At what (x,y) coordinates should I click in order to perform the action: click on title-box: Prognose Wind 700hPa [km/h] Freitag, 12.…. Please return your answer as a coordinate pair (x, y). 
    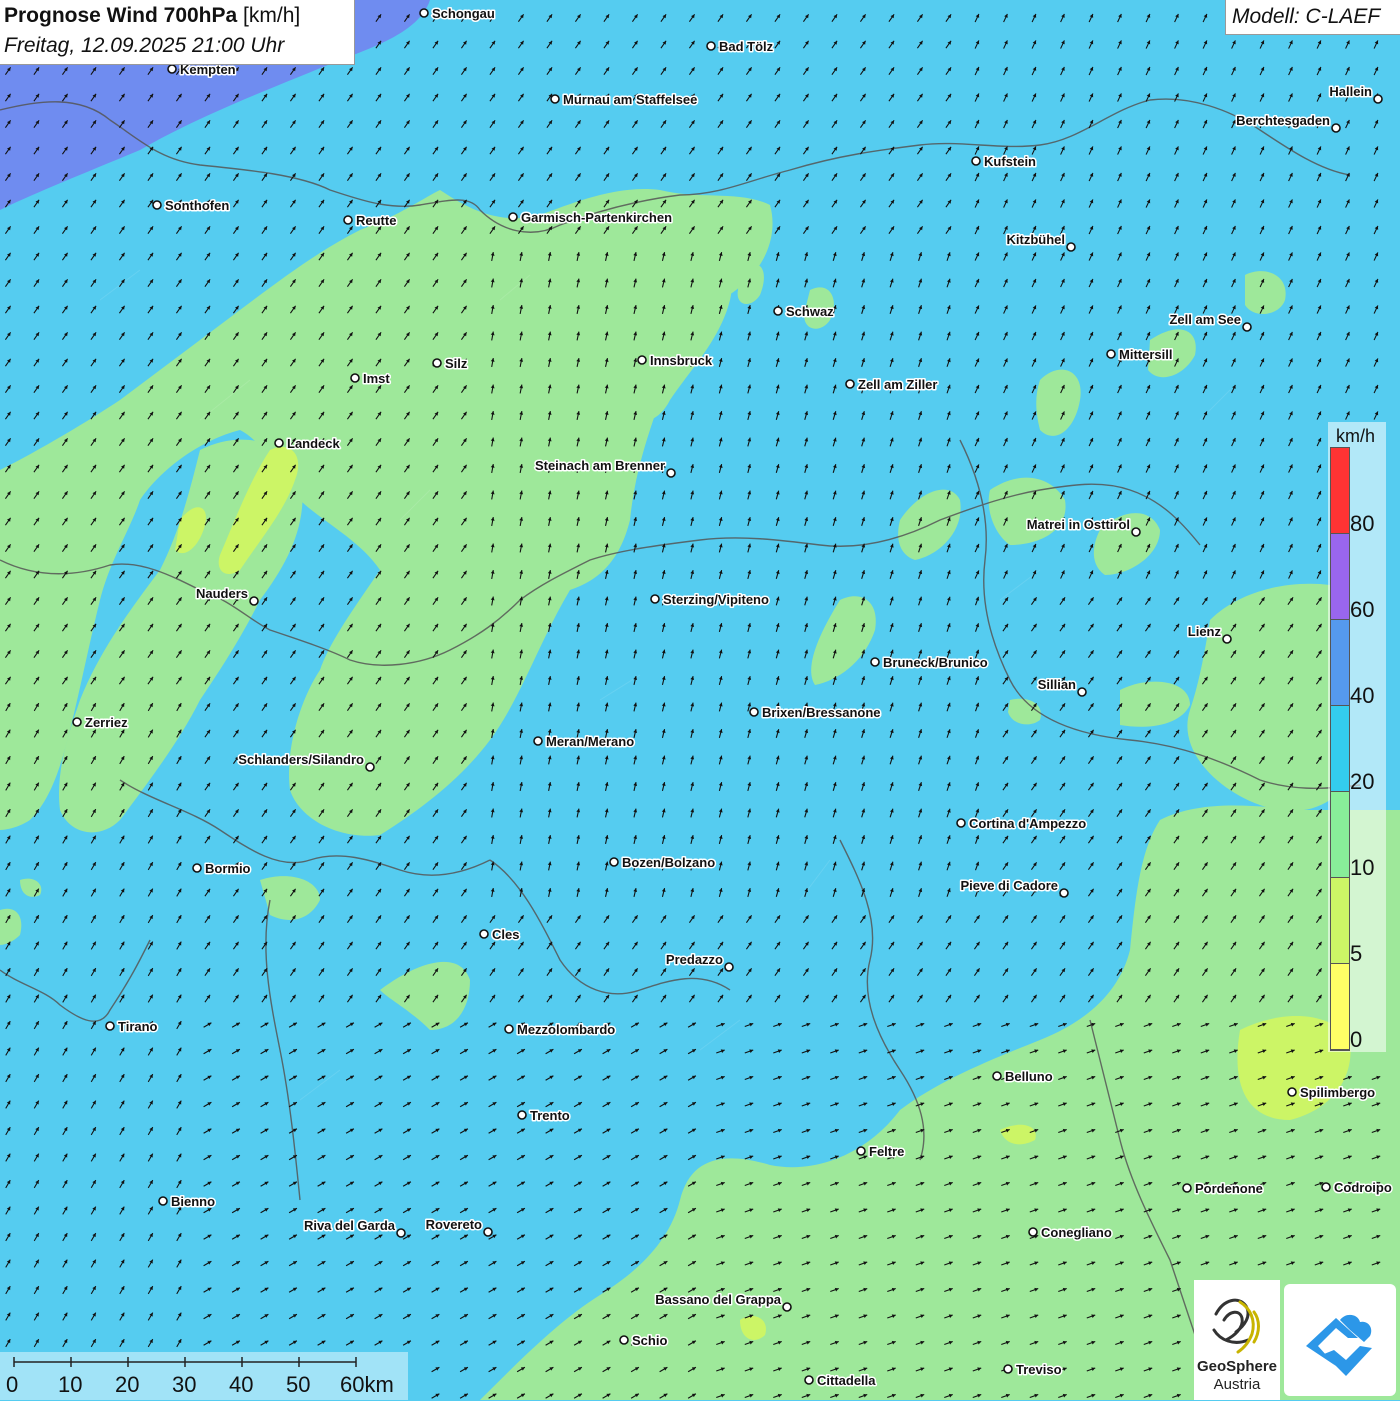
    Looking at the image, I should click on (177, 32).